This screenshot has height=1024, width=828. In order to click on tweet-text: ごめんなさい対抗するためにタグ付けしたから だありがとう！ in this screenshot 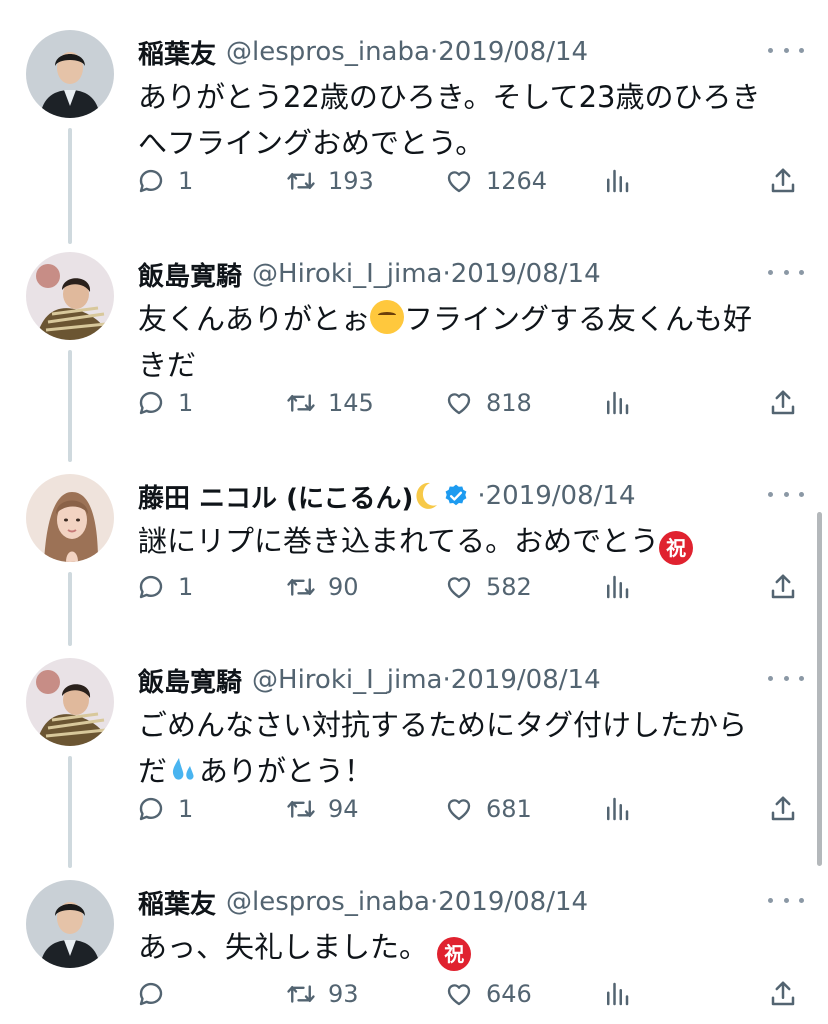, I will do `click(468, 748)`.